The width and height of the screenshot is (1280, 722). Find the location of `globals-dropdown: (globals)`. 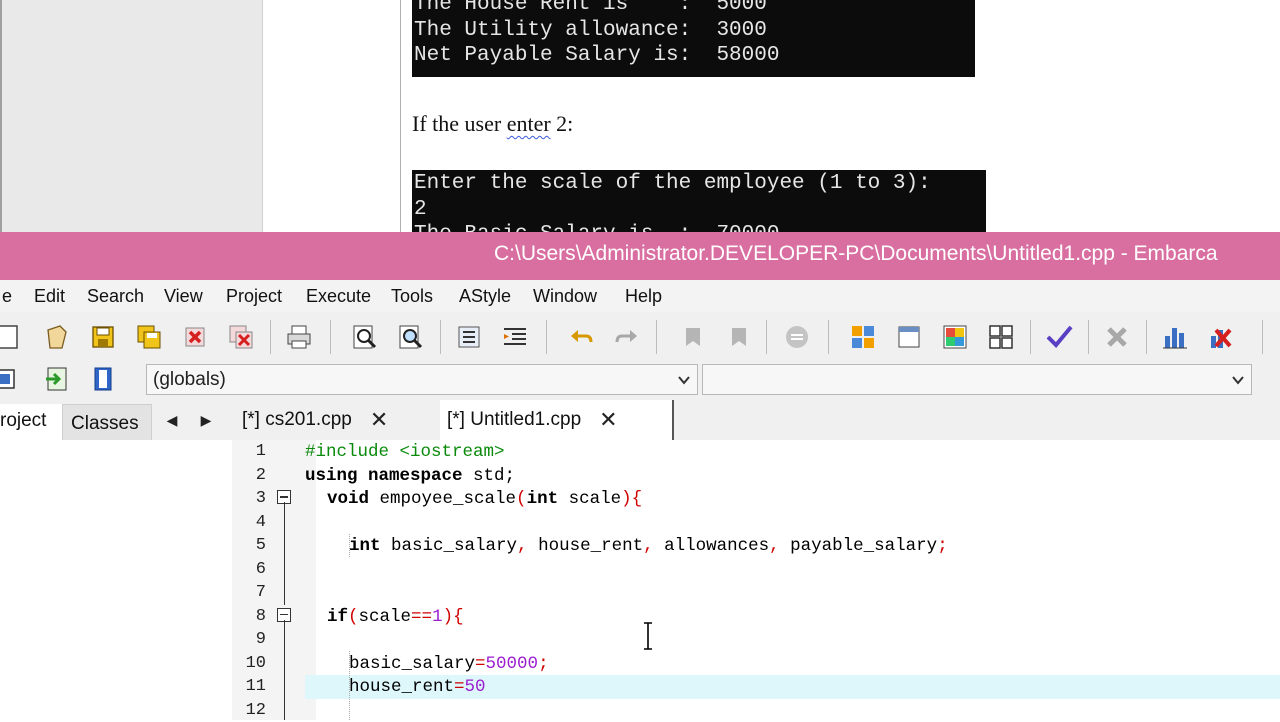

globals-dropdown: (globals) is located at coordinates (422, 379).